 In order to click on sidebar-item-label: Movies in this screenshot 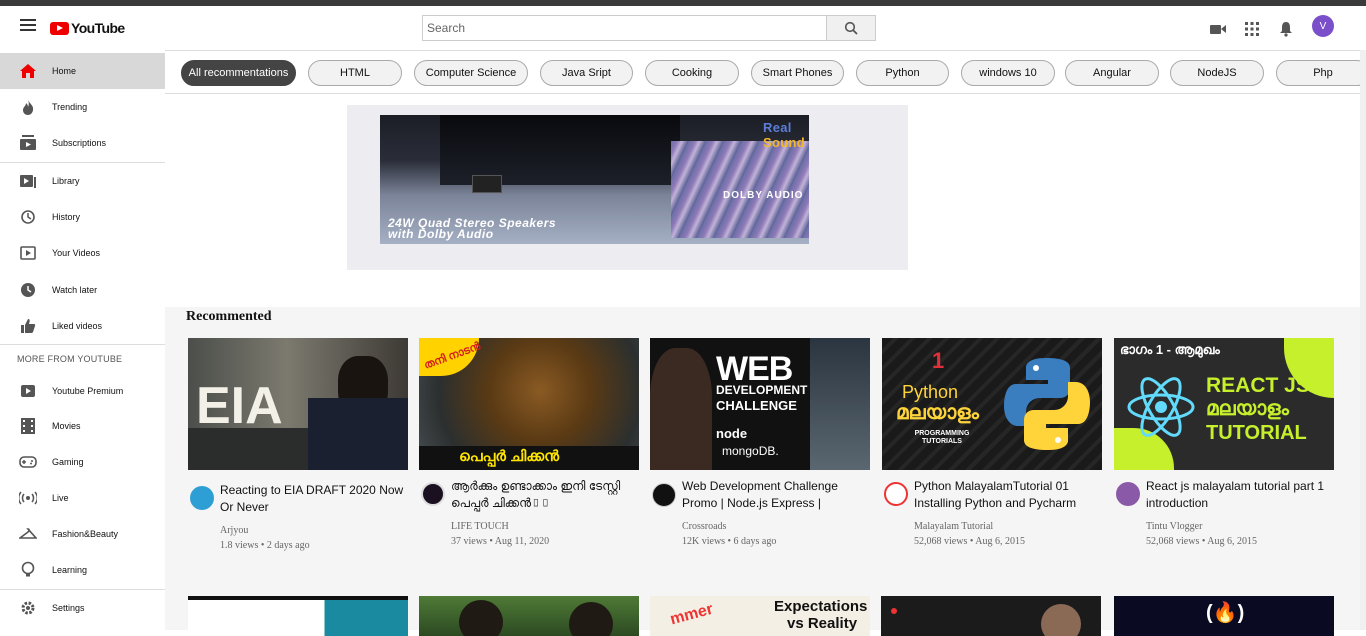, I will do `click(66, 426)`.